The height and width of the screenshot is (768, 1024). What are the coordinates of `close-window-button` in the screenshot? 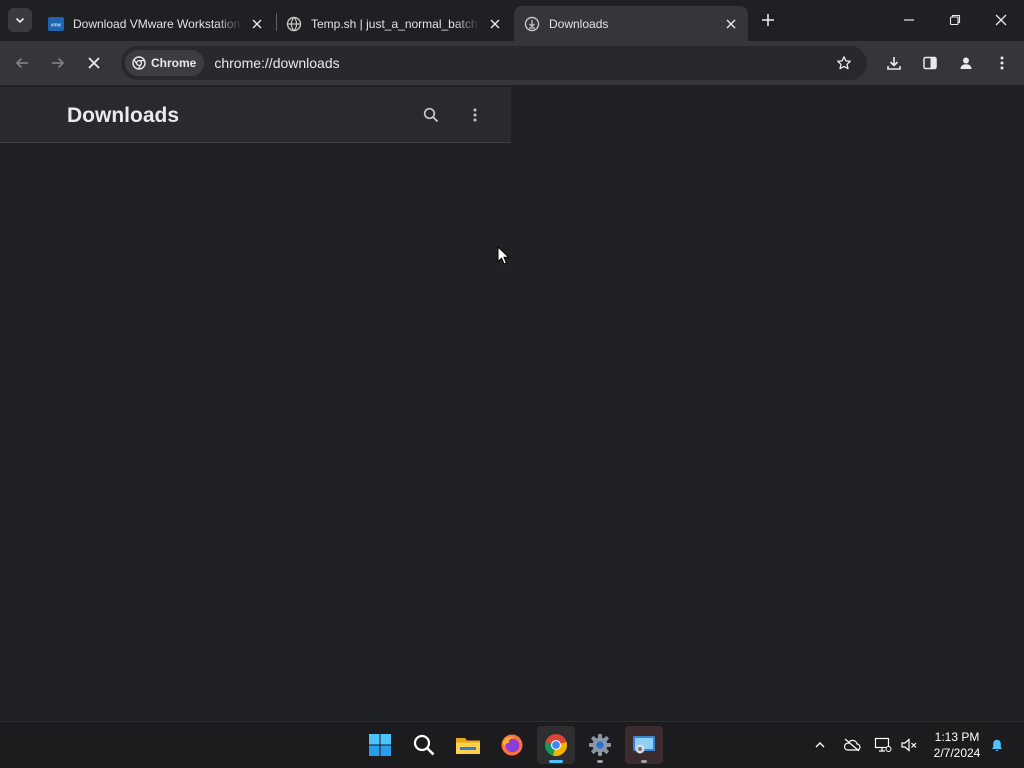 It's located at (1001, 20).